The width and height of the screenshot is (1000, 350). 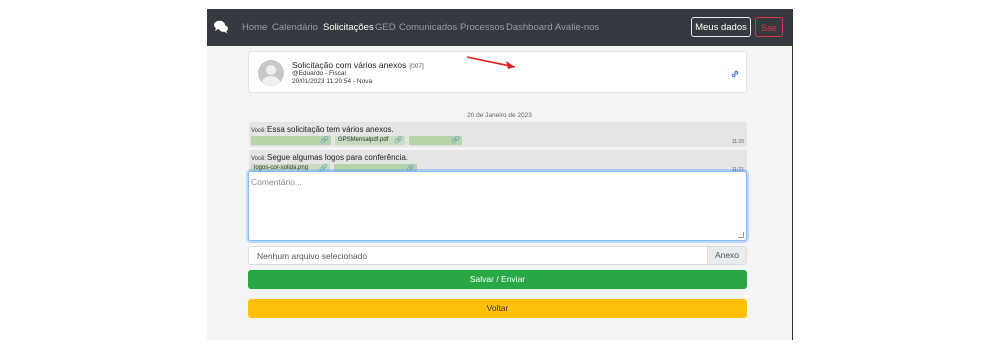 I want to click on message-1-text: Essa solicitação tem vários anexos., so click(x=330, y=129).